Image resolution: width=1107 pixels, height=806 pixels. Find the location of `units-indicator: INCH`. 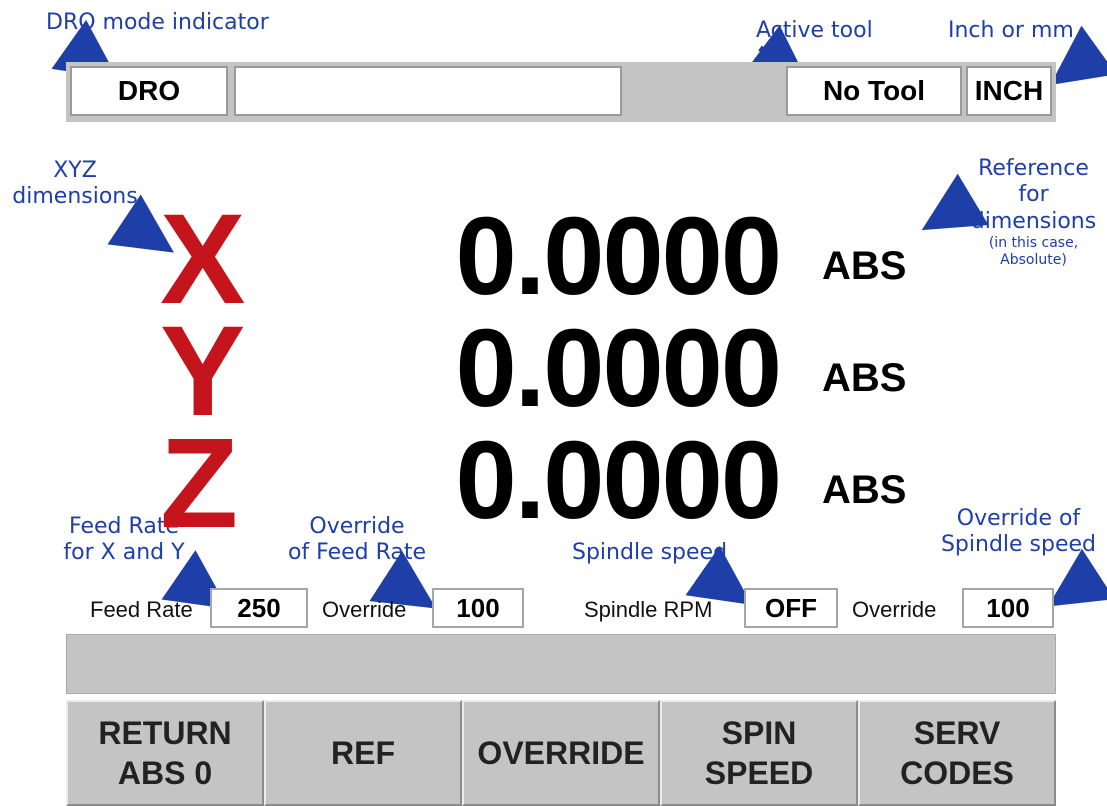

units-indicator: INCH is located at coordinates (1009, 91).